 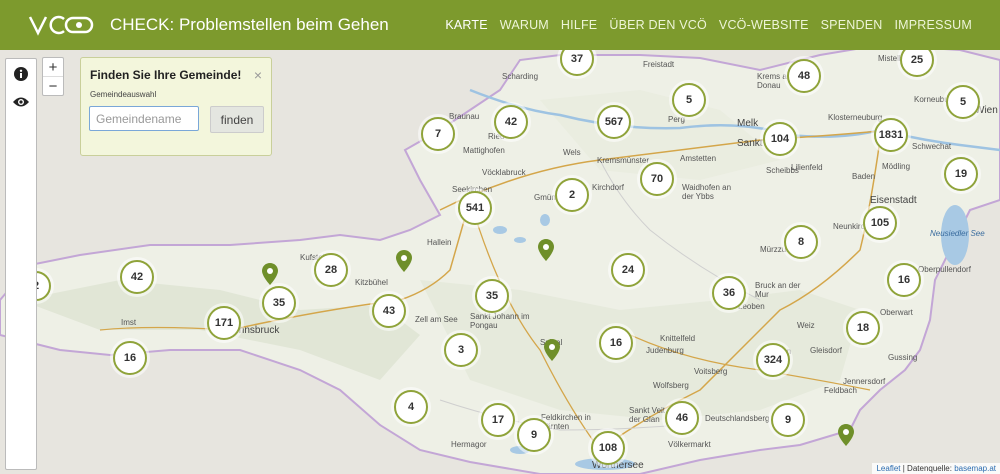 I want to click on place-label: Mattighofen, so click(x=484, y=150).